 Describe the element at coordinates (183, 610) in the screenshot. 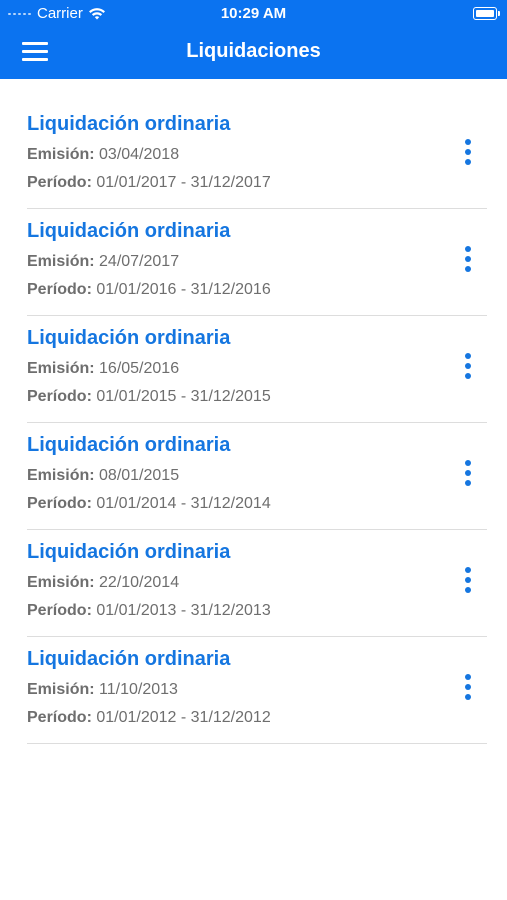

I see `periodo-value: 01/01/2013 - 31/12/2013` at that location.